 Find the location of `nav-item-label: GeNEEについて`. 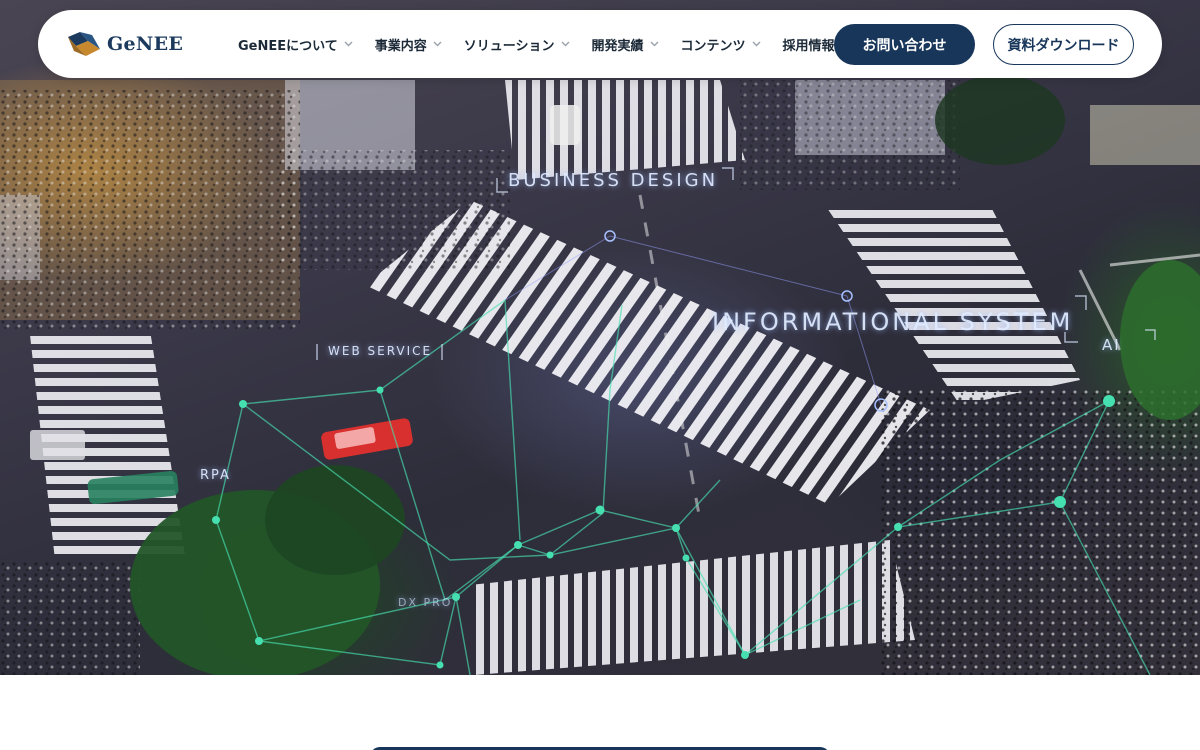

nav-item-label: GeNEEについて is located at coordinates (288, 46).